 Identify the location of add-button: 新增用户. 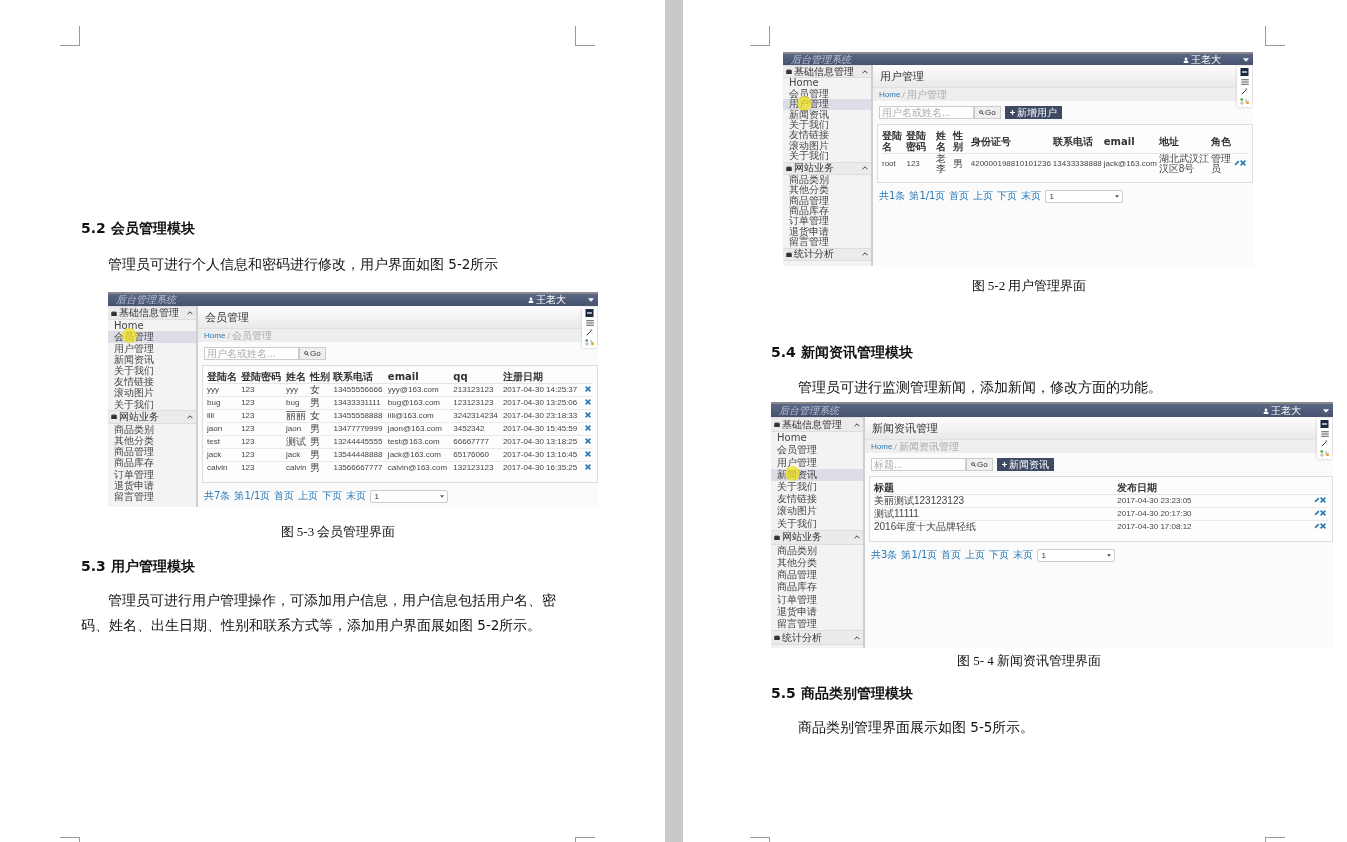
(1033, 112).